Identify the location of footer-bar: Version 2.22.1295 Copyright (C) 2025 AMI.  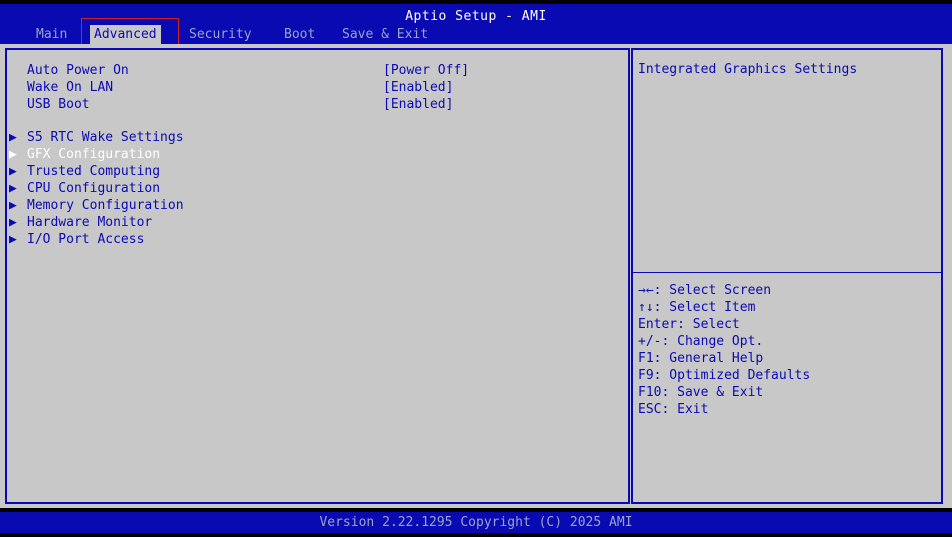
(476, 522).